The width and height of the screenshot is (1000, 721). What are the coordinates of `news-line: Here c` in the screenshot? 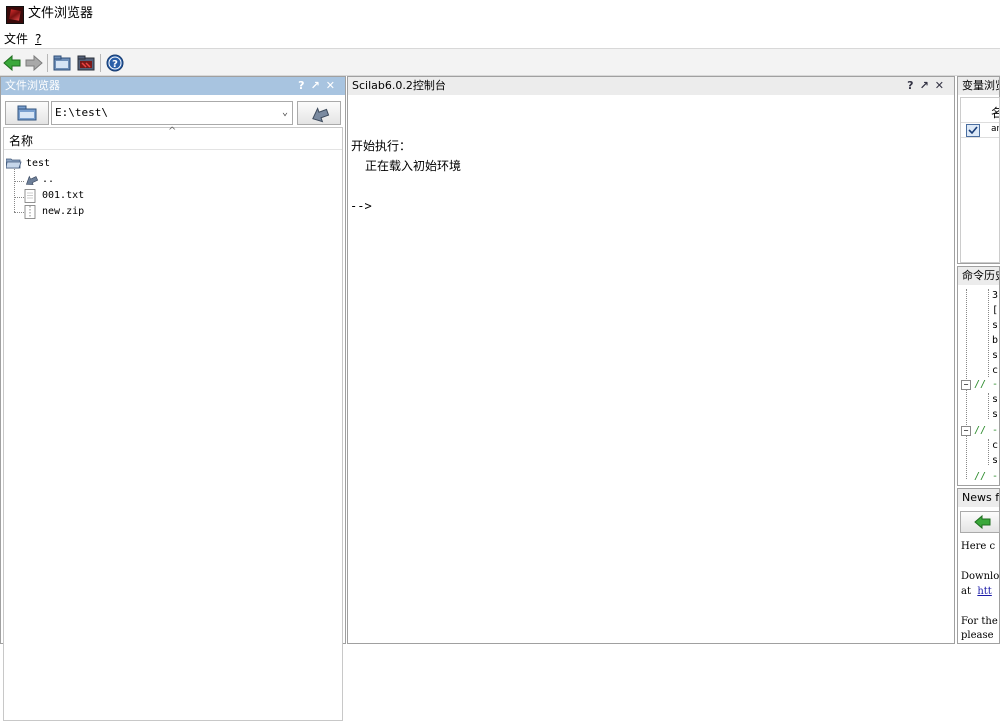 It's located at (978, 546).